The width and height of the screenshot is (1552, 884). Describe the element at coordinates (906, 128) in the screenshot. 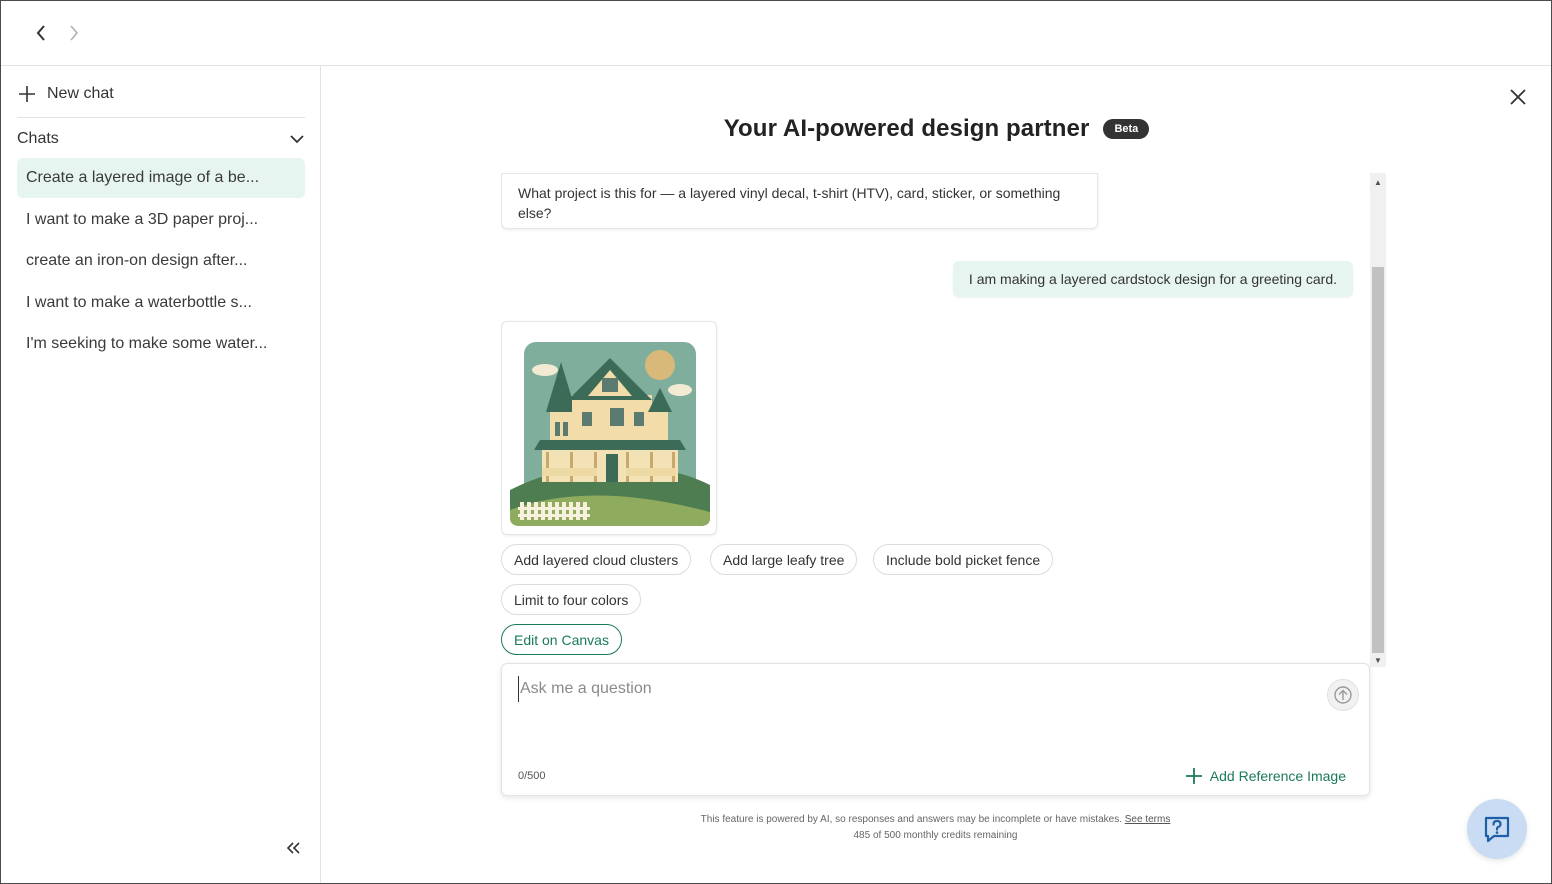

I see `page-title: Your AI-powered design partner` at that location.